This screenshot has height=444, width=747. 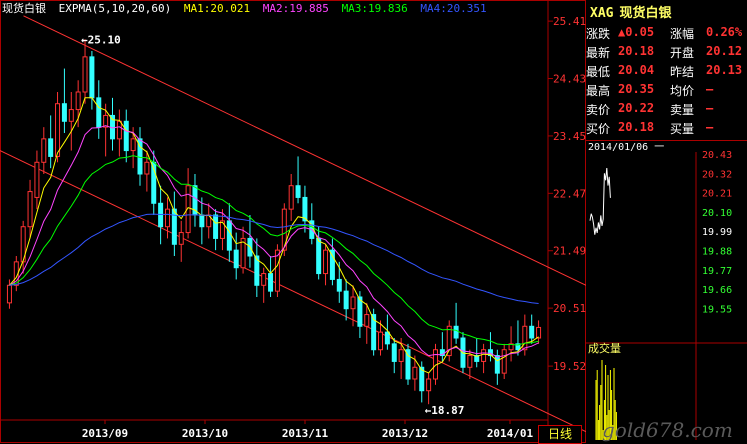 What do you see at coordinates (717, 155) in the screenshot?
I see `intraday-tick-label: 20.43` at bounding box center [717, 155].